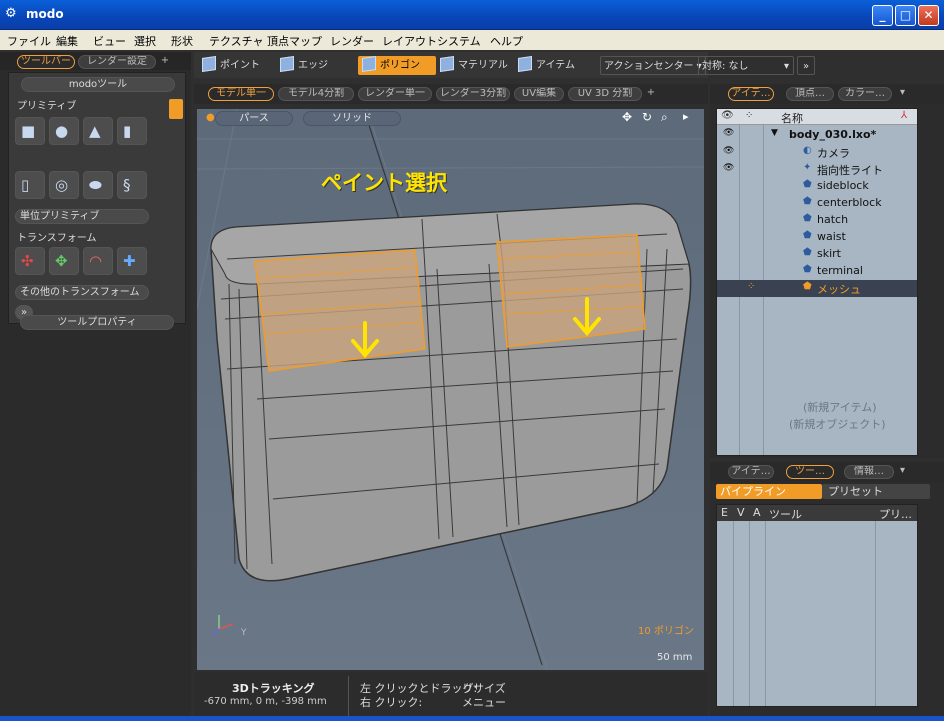 This screenshot has width=944, height=721. I want to click on item-row: ⬟ terminal, so click(817, 271).